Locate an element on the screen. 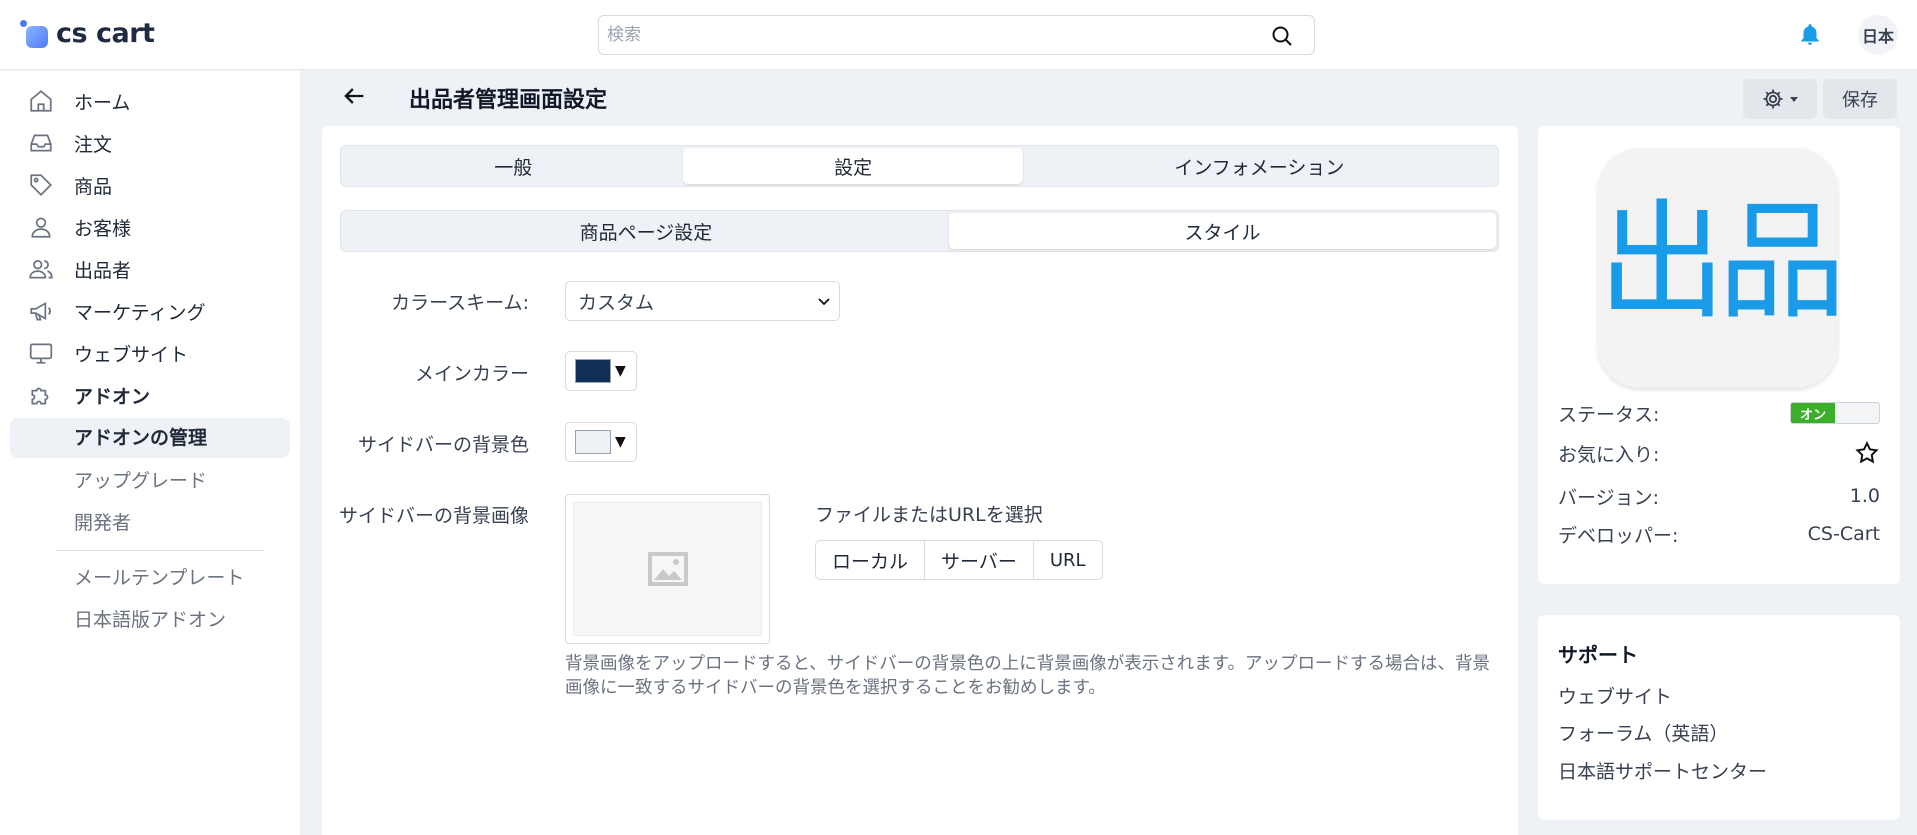 This screenshot has width=1917, height=835. sidebar-item-vendors: 出品者 is located at coordinates (79, 269).